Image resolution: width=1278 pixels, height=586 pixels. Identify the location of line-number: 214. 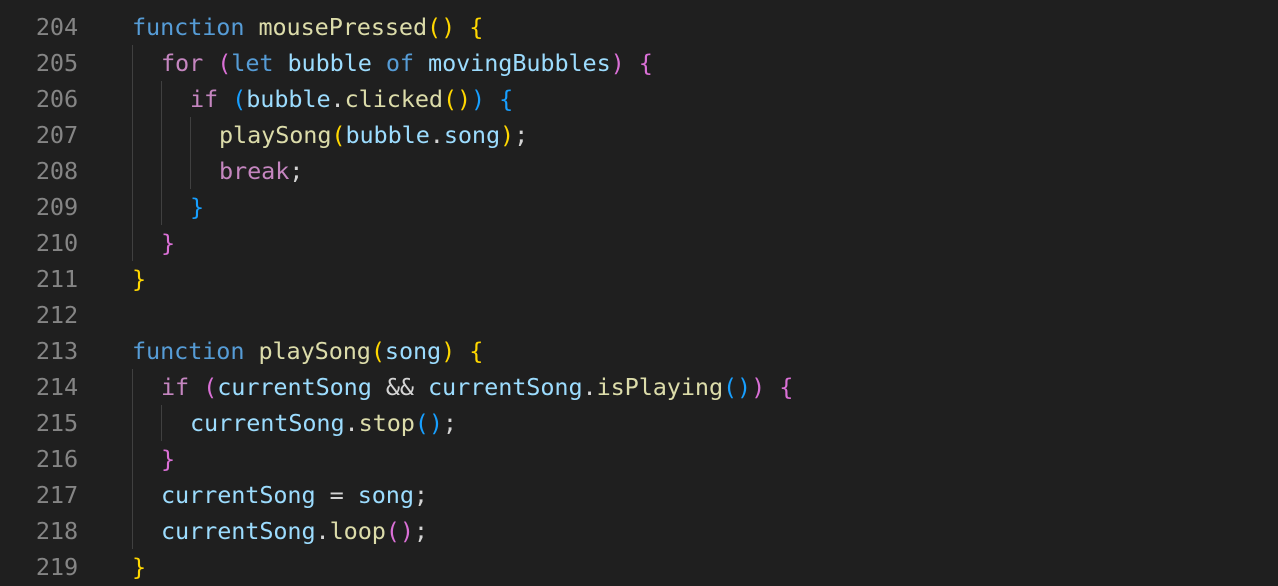
(56, 387).